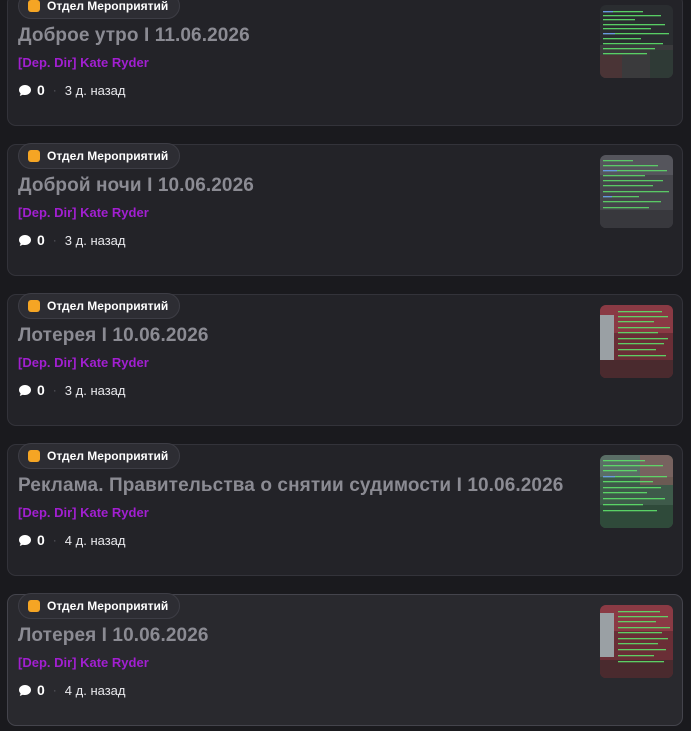 This screenshot has width=691, height=731. Describe the element at coordinates (134, 36) in the screenshot. I see `post-title: Доброе утро I 11.06.2026` at that location.